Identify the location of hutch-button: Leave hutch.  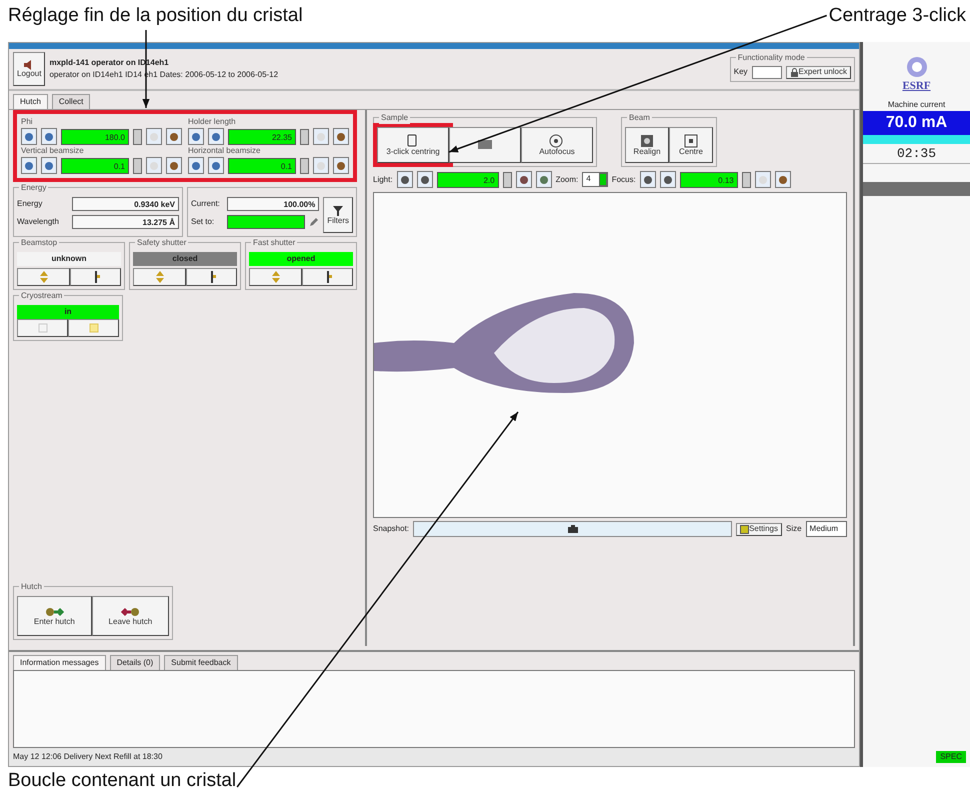
(131, 616).